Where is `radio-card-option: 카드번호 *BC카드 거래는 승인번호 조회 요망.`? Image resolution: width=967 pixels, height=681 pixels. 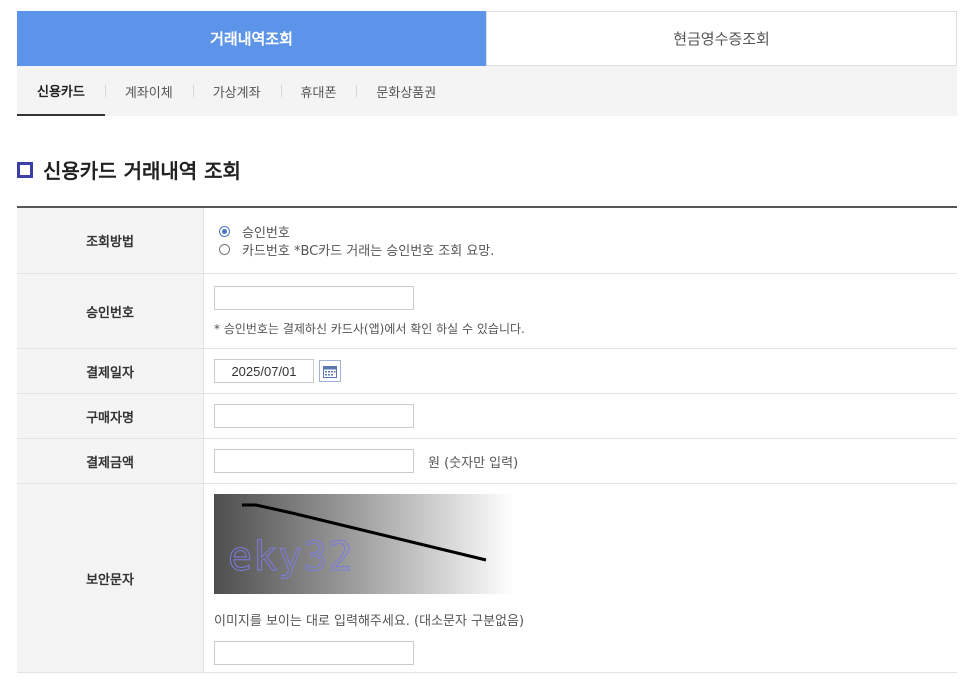
radio-card-option: 카드번호 *BC카드 거래는 승인번호 조회 요망. is located at coordinates (580, 250).